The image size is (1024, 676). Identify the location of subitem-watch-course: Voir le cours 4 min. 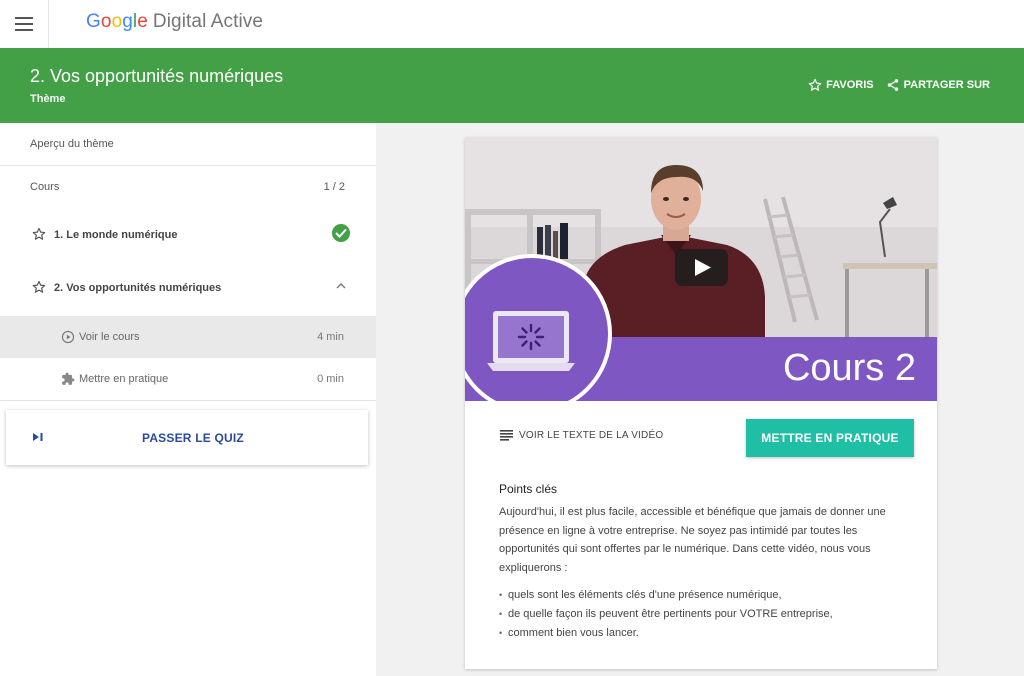
(188, 337).